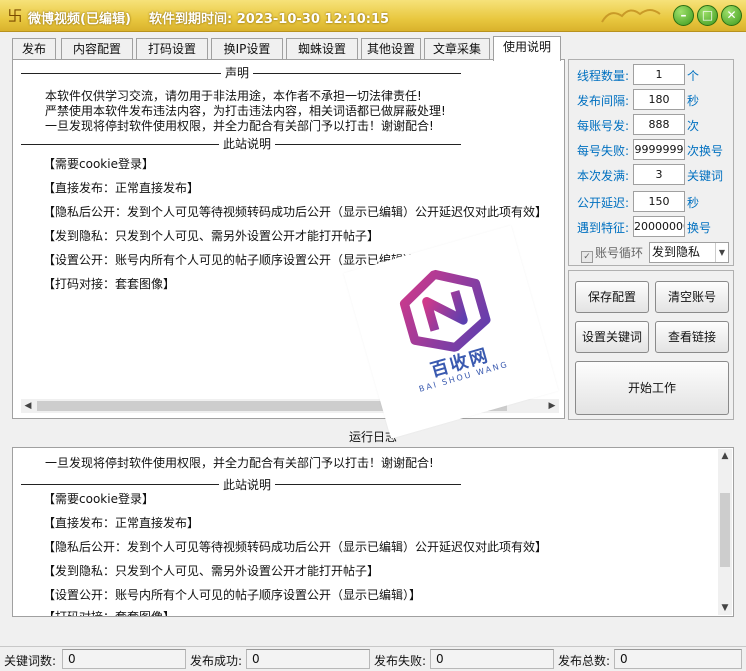  Describe the element at coordinates (705, 176) in the screenshot. I see `setting-unit: 关键词` at that location.